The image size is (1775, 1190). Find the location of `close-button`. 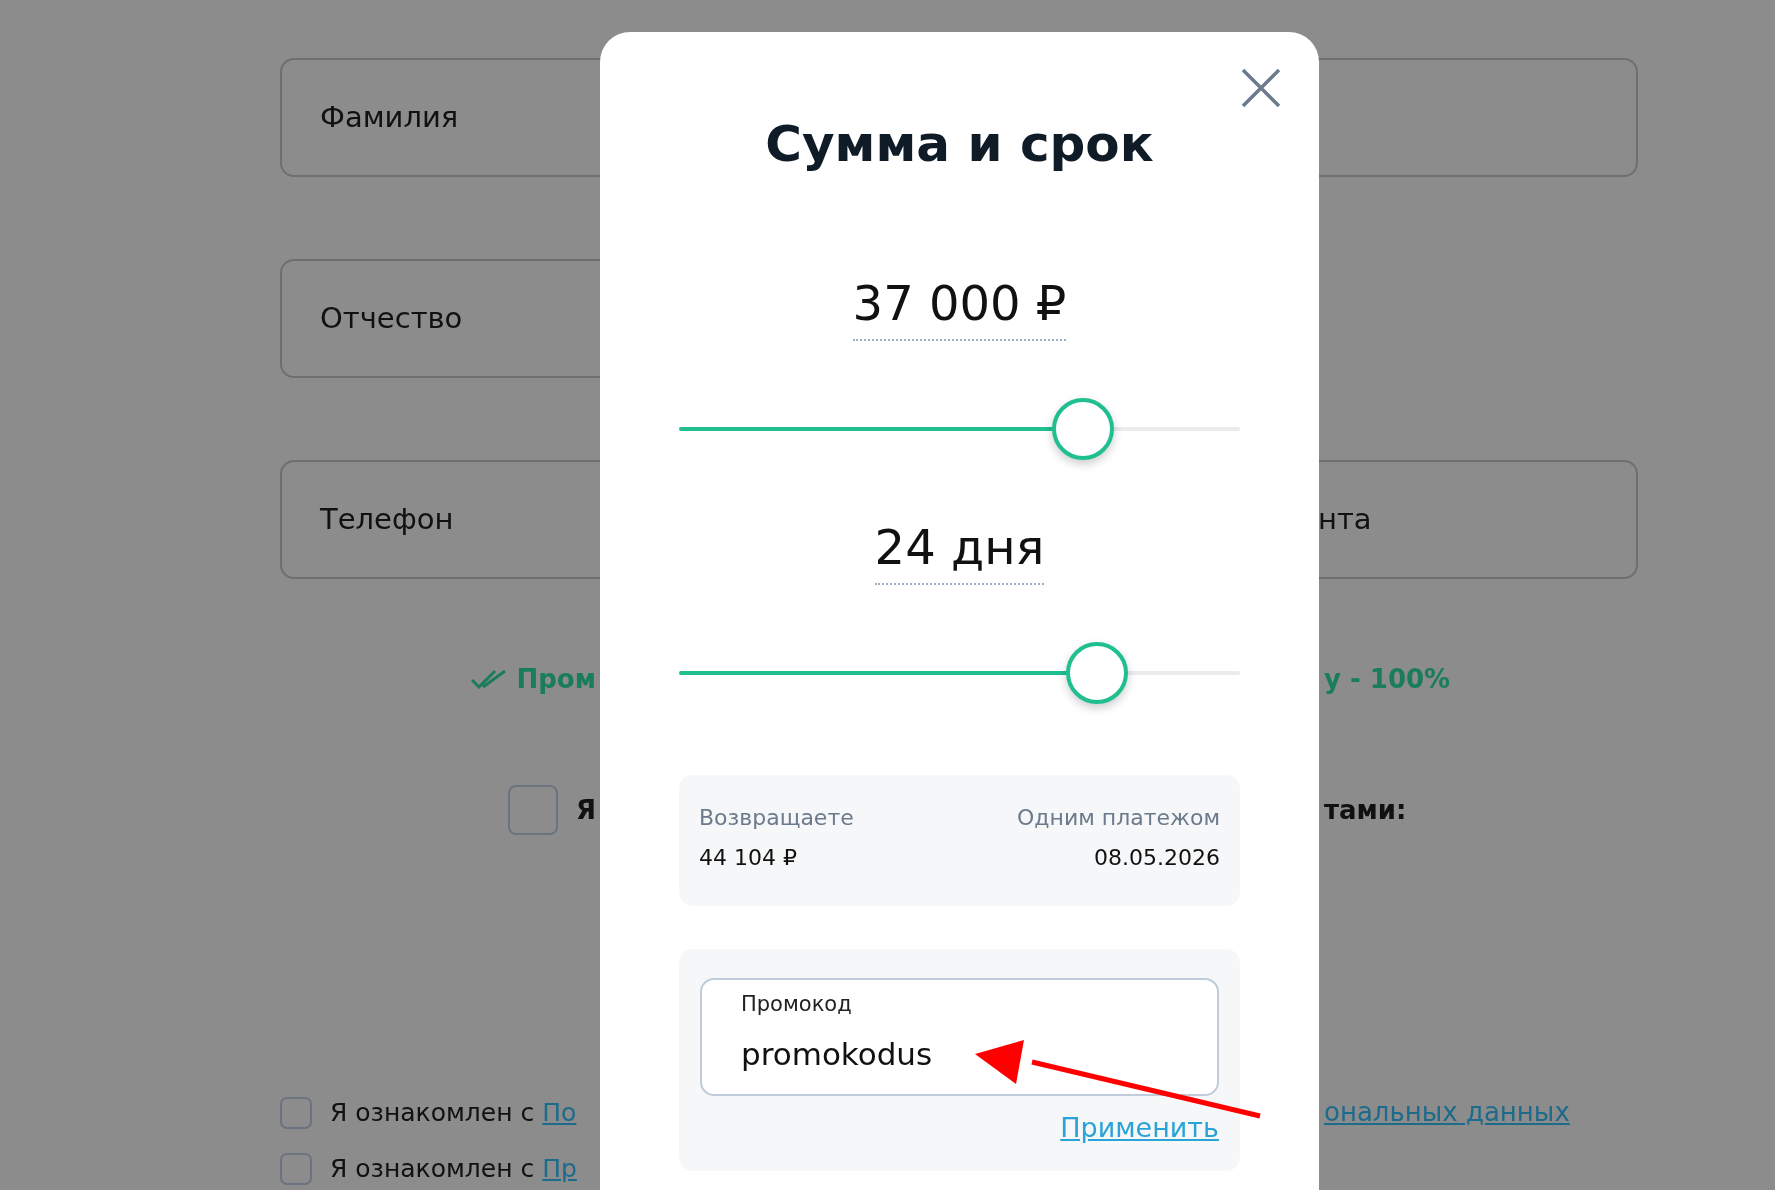

close-button is located at coordinates (1261, 88).